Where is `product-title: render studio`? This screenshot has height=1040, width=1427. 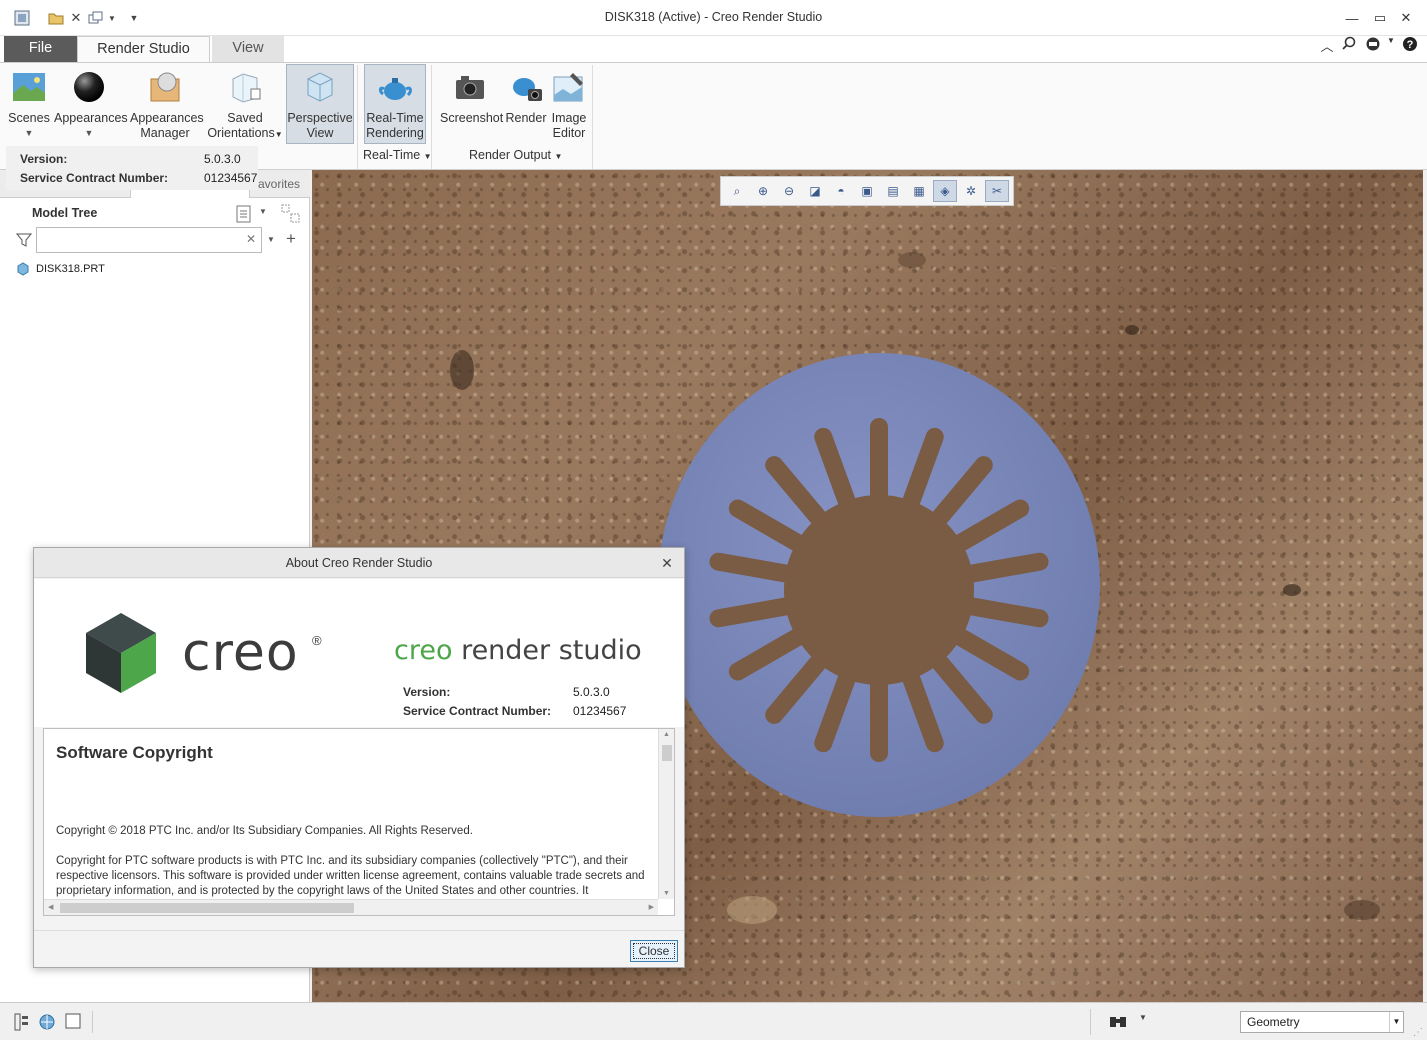 product-title: render studio is located at coordinates (547, 650).